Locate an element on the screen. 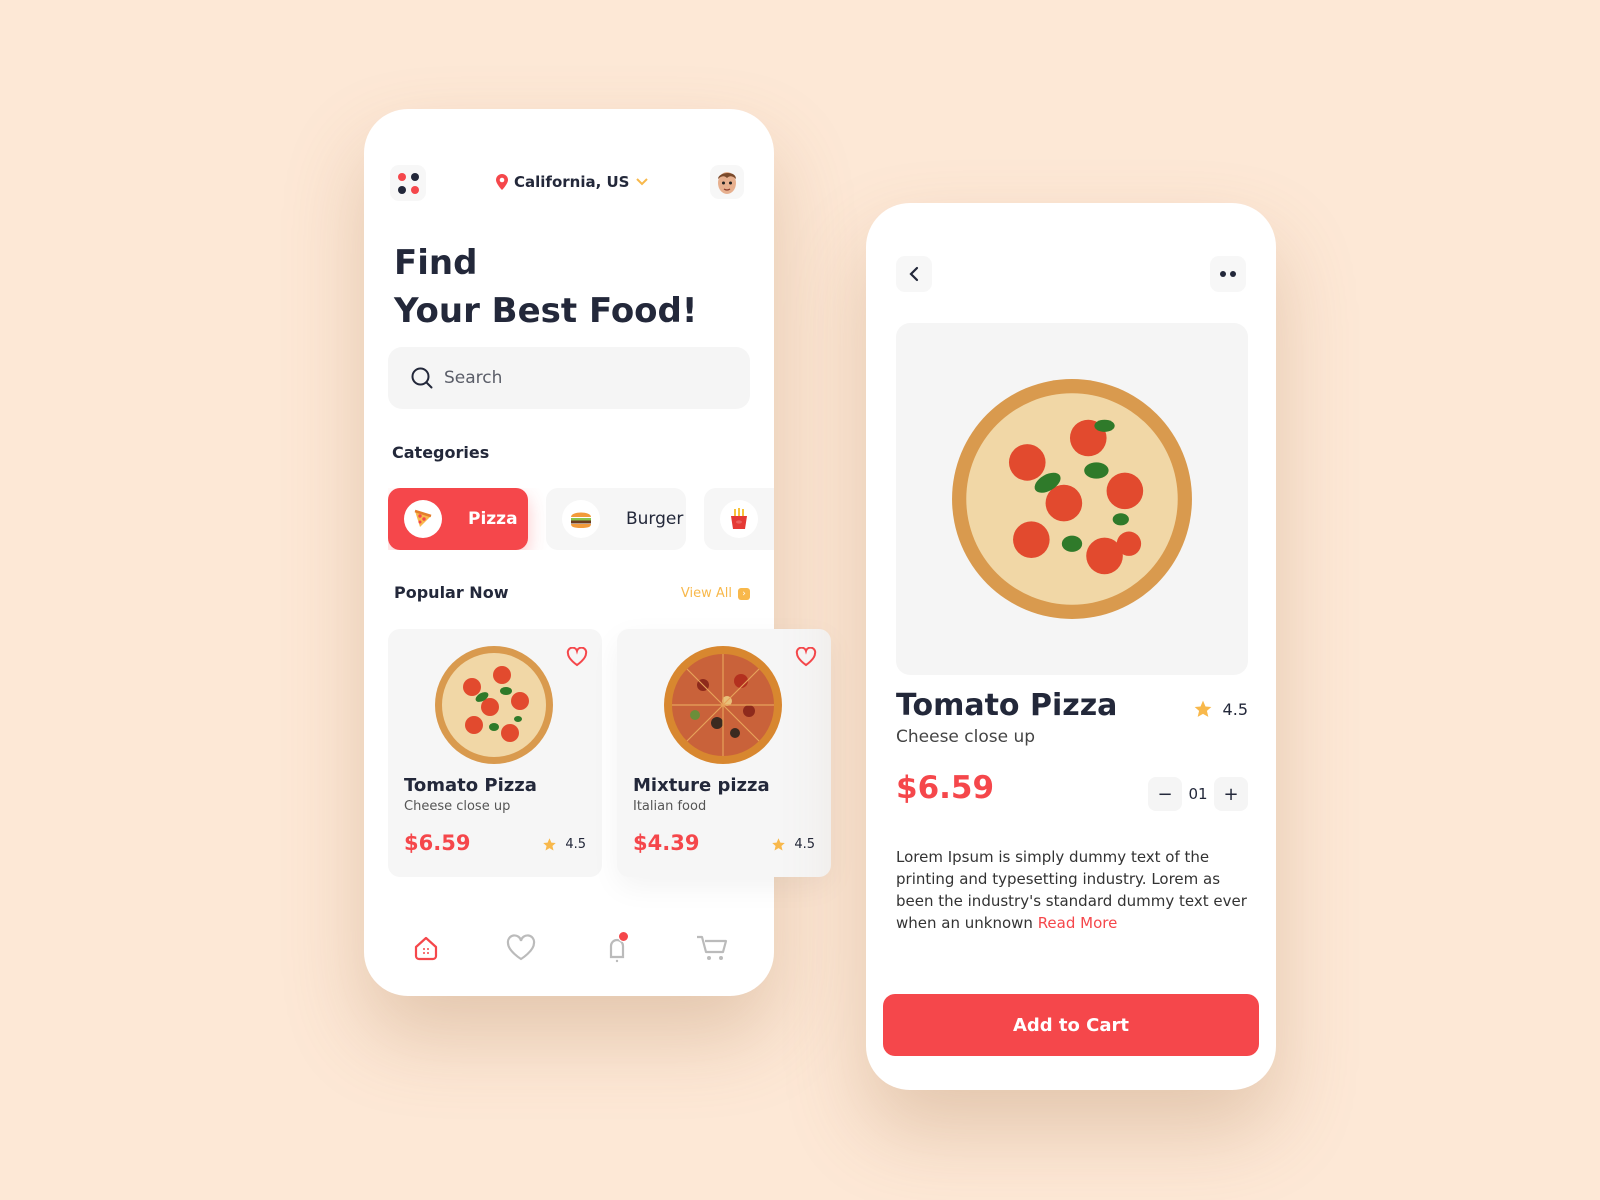 Image resolution: width=1600 pixels, height=1200 pixels. nav-favorites is located at coordinates (521, 948).